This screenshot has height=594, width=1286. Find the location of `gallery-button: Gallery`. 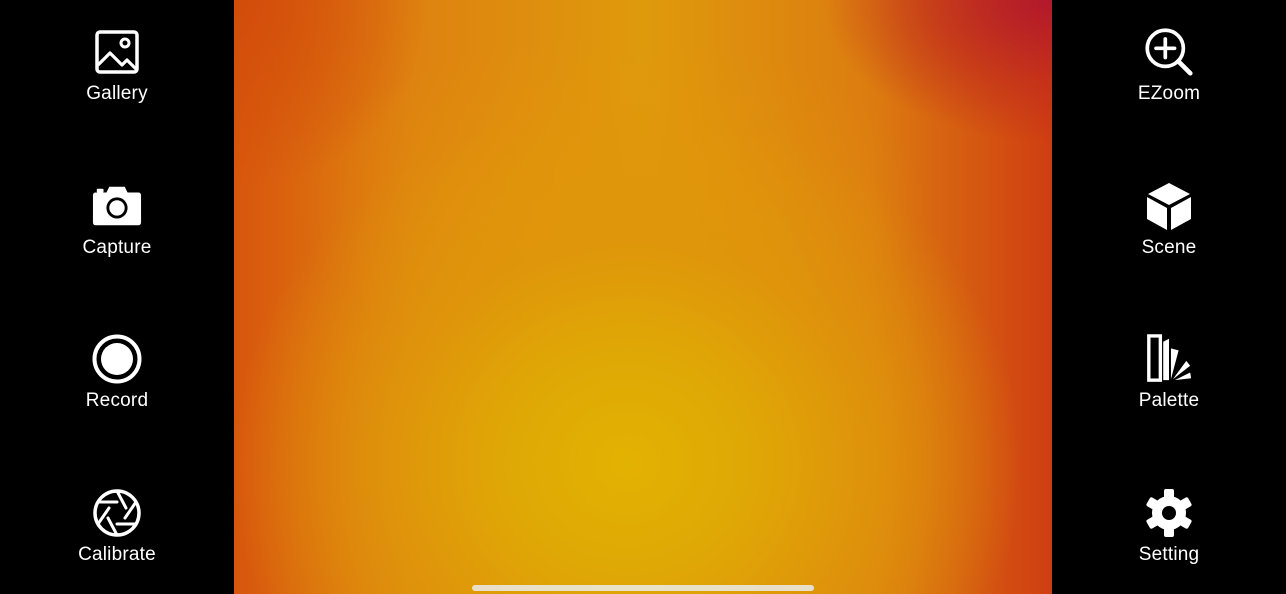

gallery-button: Gallery is located at coordinates (117, 77).